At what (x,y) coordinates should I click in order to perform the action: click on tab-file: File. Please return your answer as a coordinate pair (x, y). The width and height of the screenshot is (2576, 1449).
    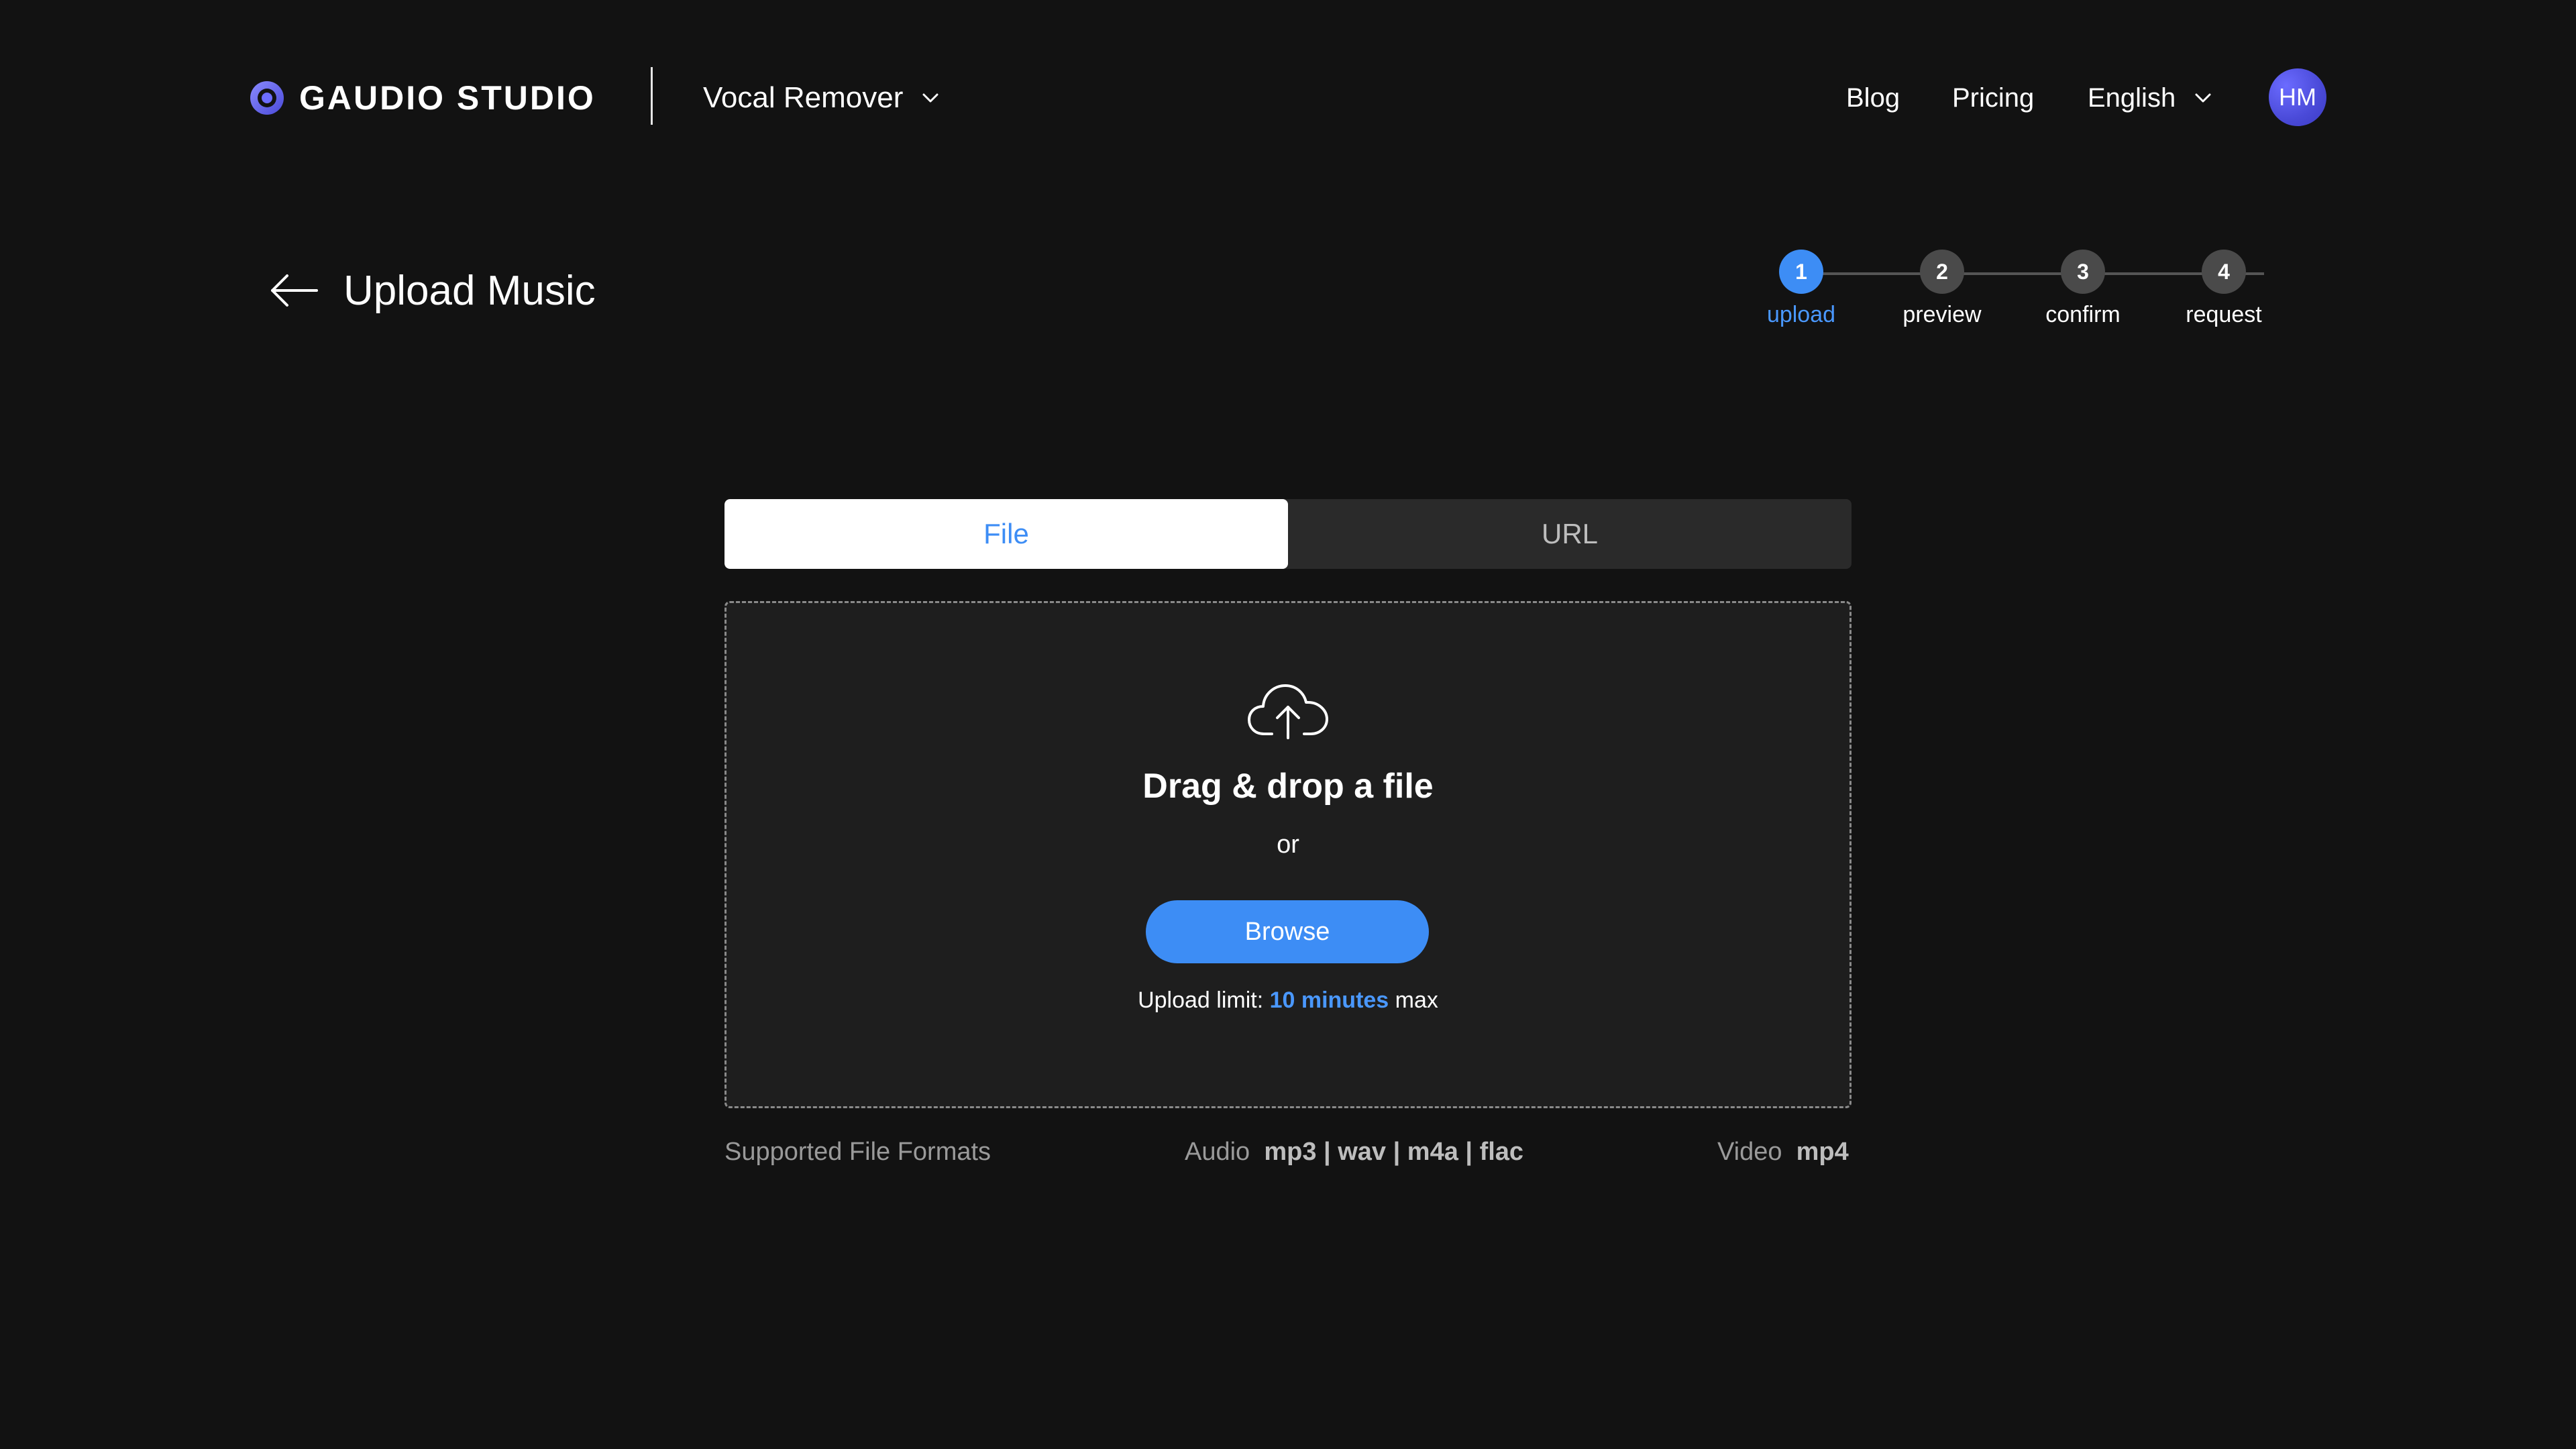
    Looking at the image, I should click on (1006, 534).